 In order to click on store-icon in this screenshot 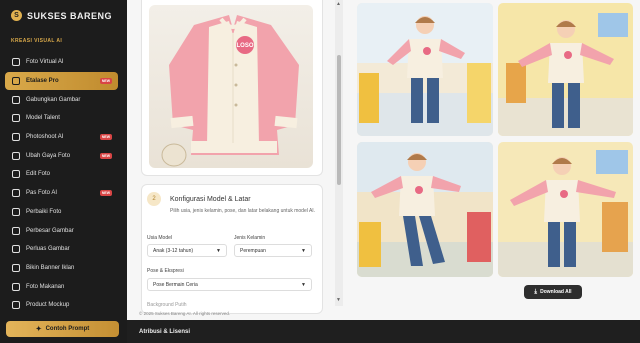, I will do `click(16, 81)`.